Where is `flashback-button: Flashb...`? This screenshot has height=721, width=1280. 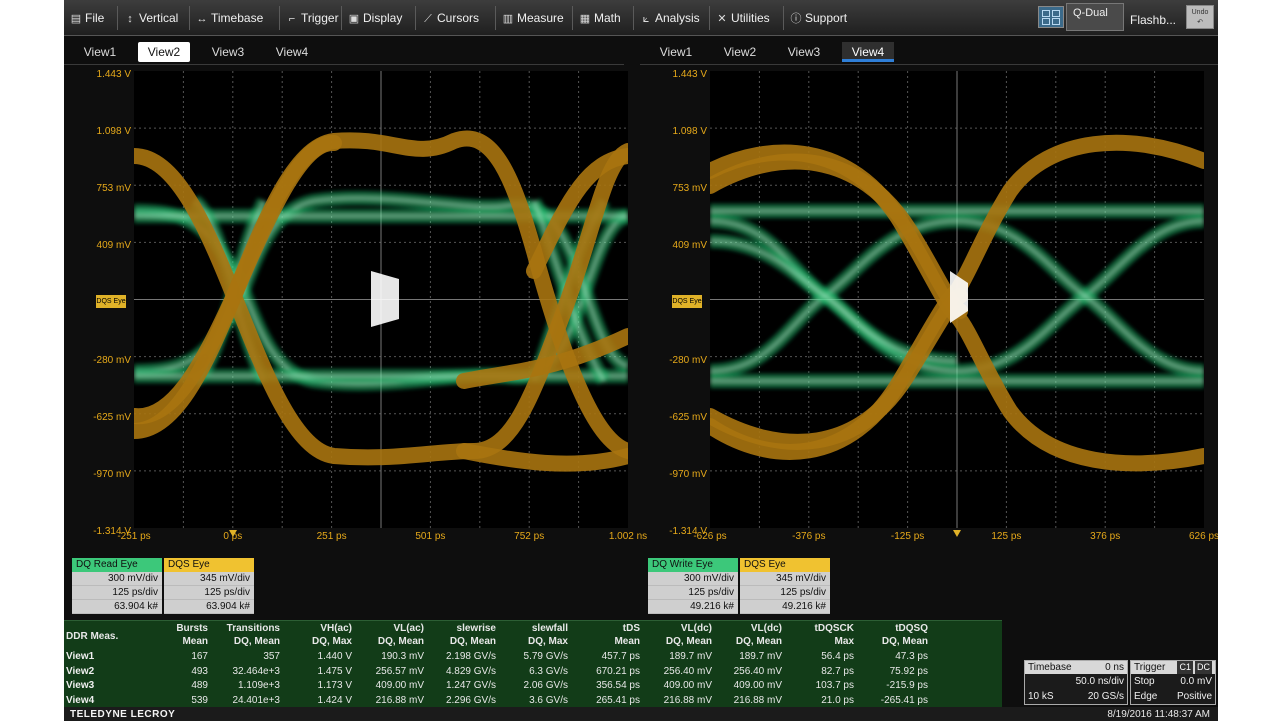
flashback-button: Flashb... is located at coordinates (1156, 17).